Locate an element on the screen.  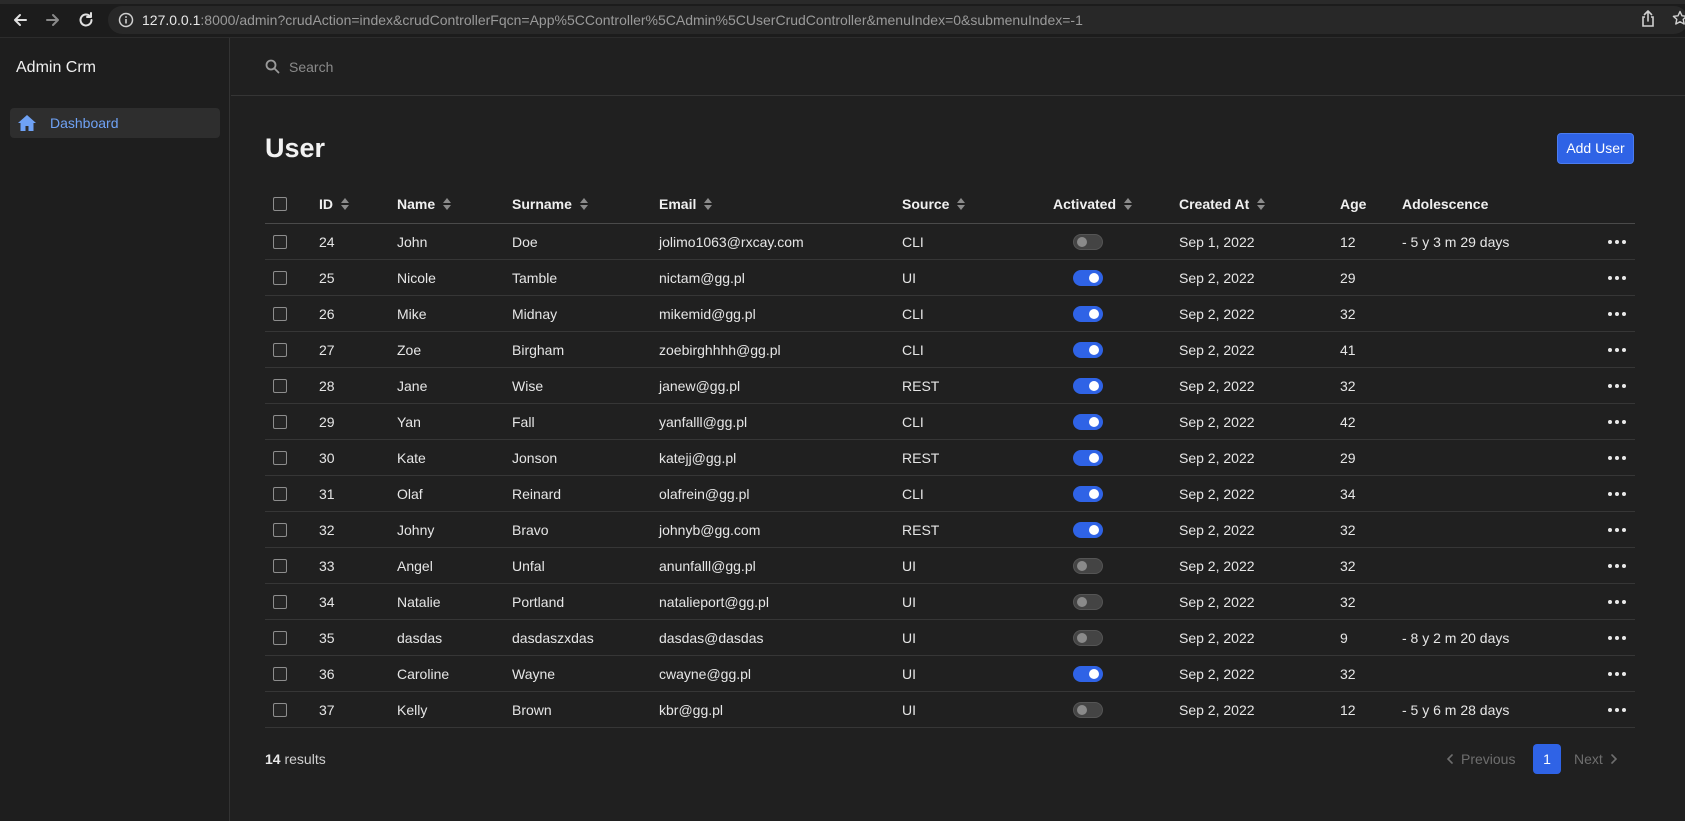
cell-source: UI is located at coordinates (909, 637).